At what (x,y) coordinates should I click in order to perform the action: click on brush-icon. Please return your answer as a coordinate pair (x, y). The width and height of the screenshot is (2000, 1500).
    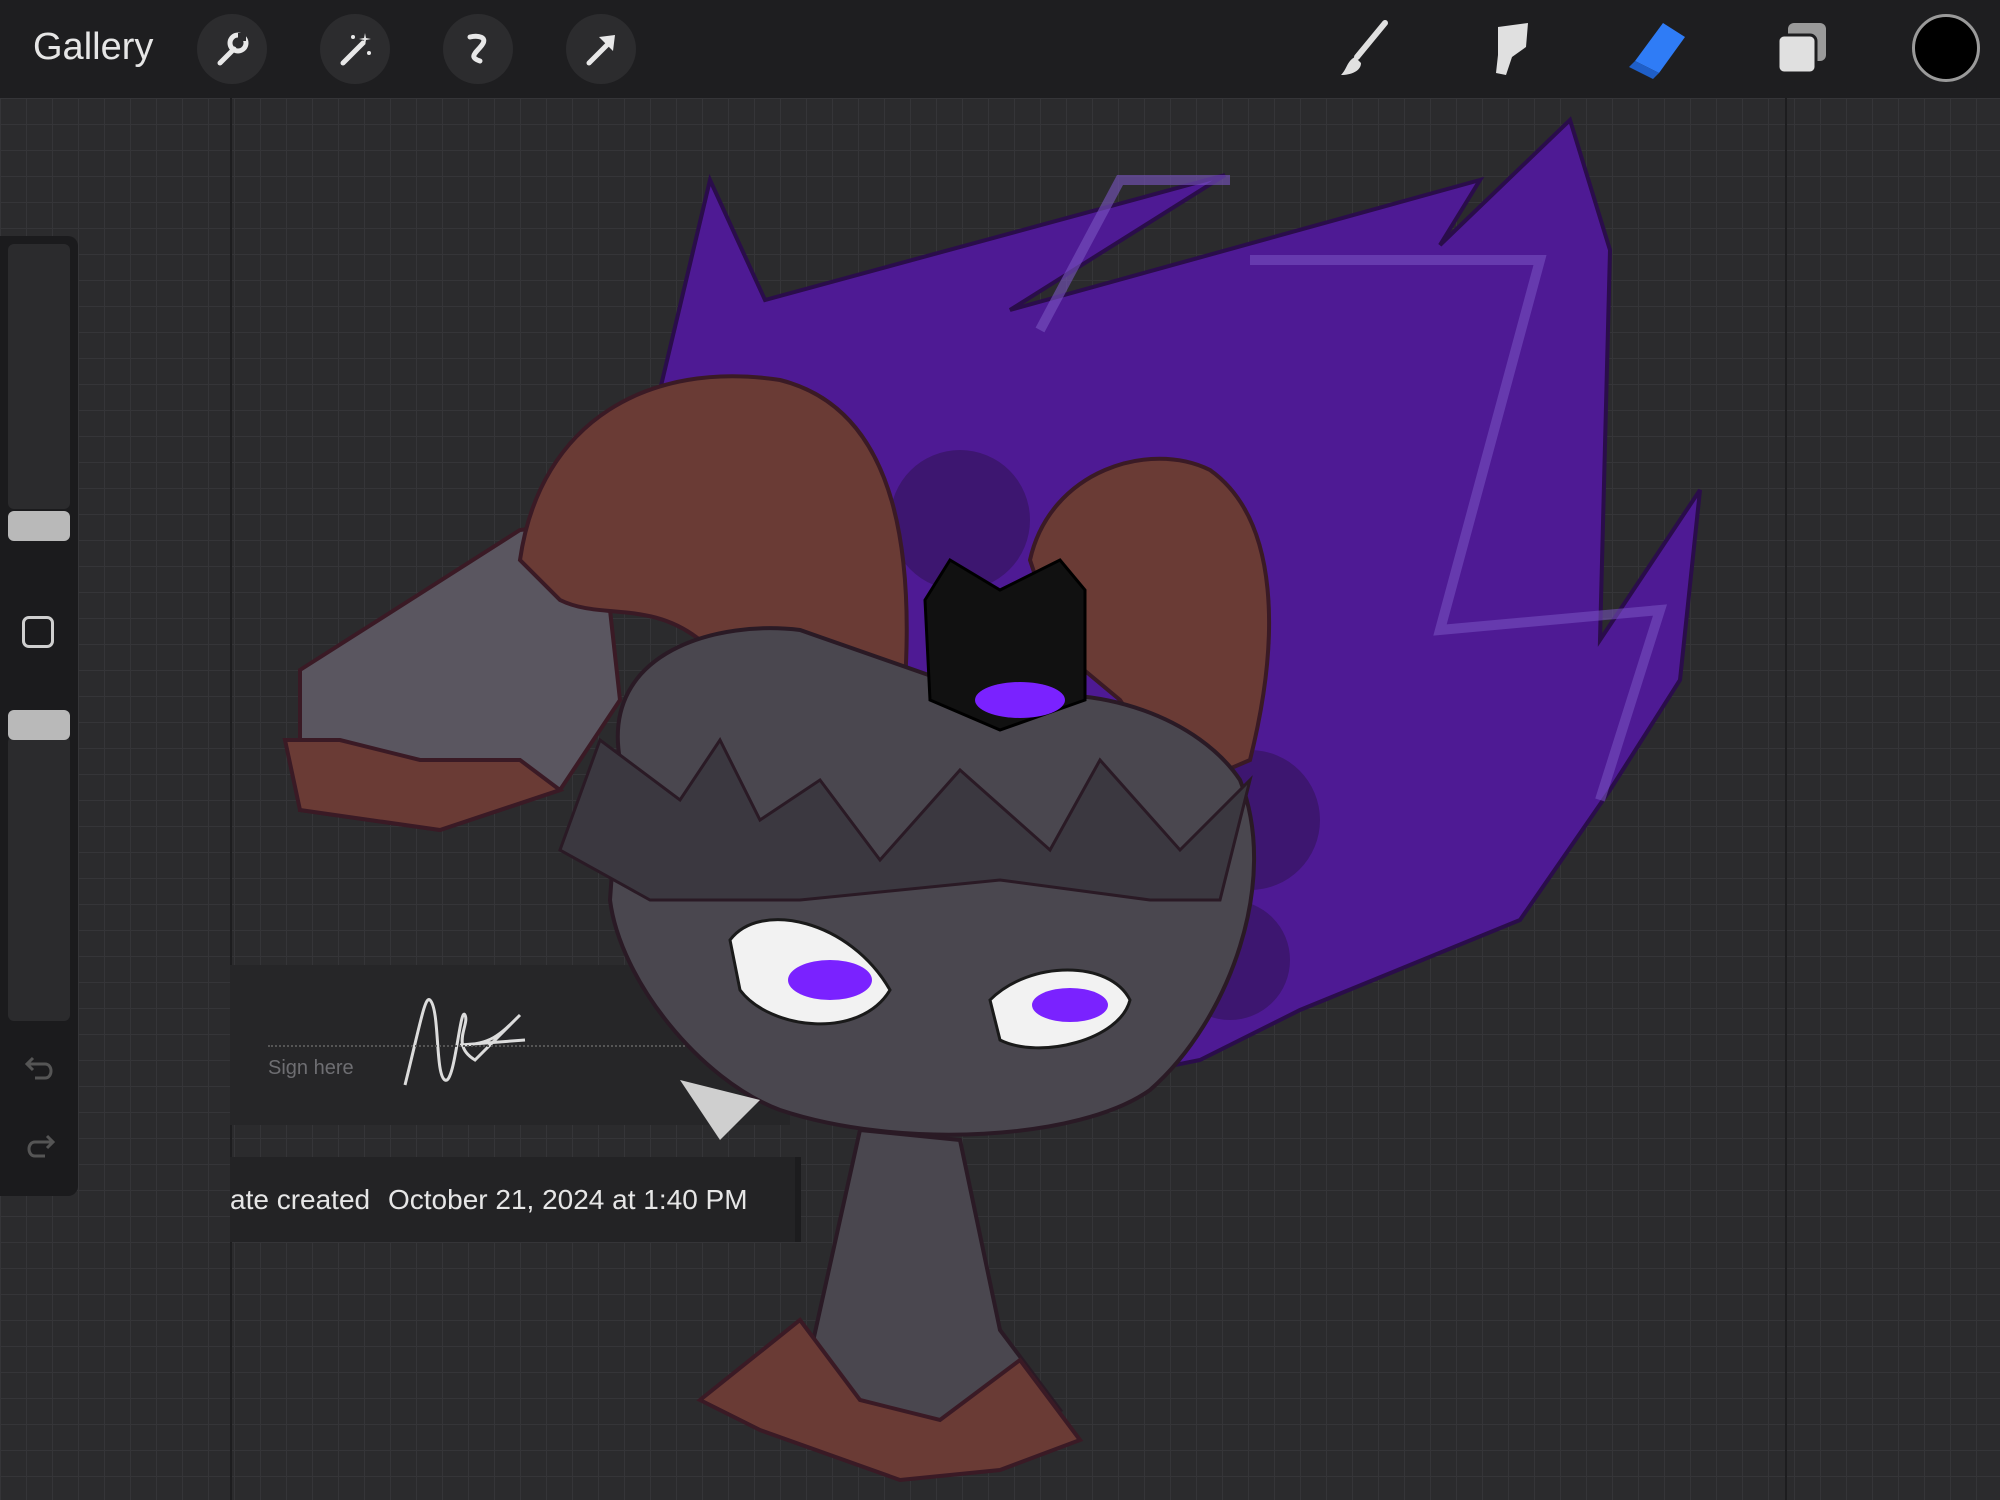
    Looking at the image, I should click on (1364, 47).